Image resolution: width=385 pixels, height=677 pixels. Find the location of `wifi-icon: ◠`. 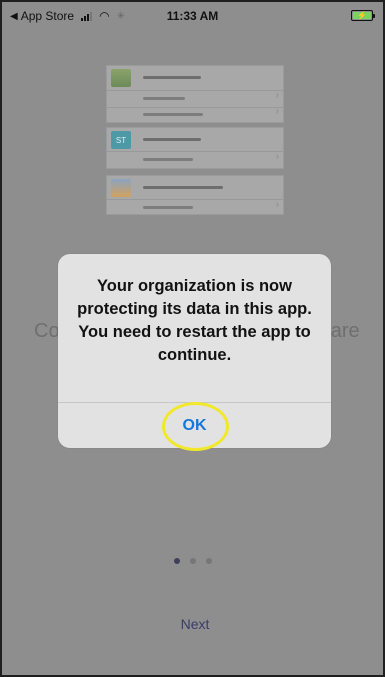

wifi-icon: ◠ is located at coordinates (104, 16).